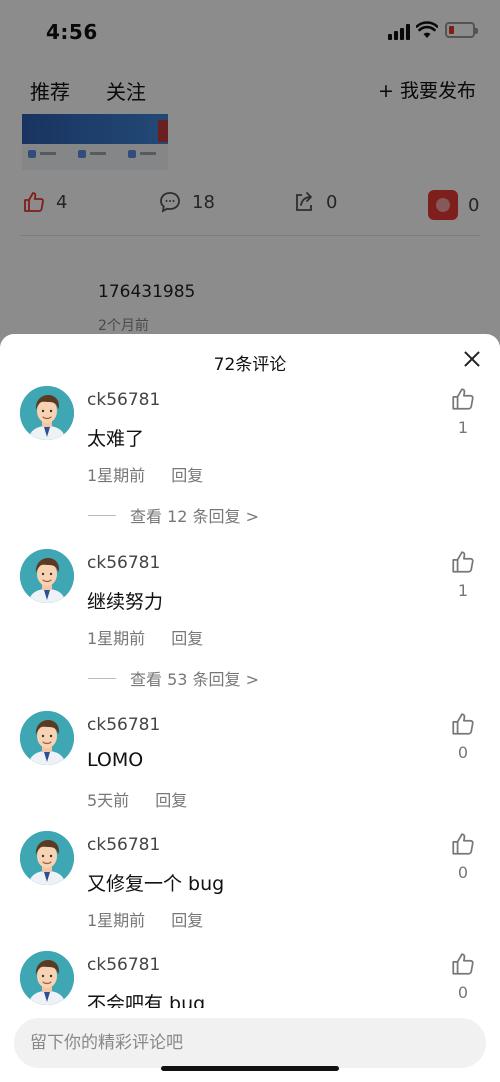  Describe the element at coordinates (250, 1043) in the screenshot. I see `comment-input` at that location.